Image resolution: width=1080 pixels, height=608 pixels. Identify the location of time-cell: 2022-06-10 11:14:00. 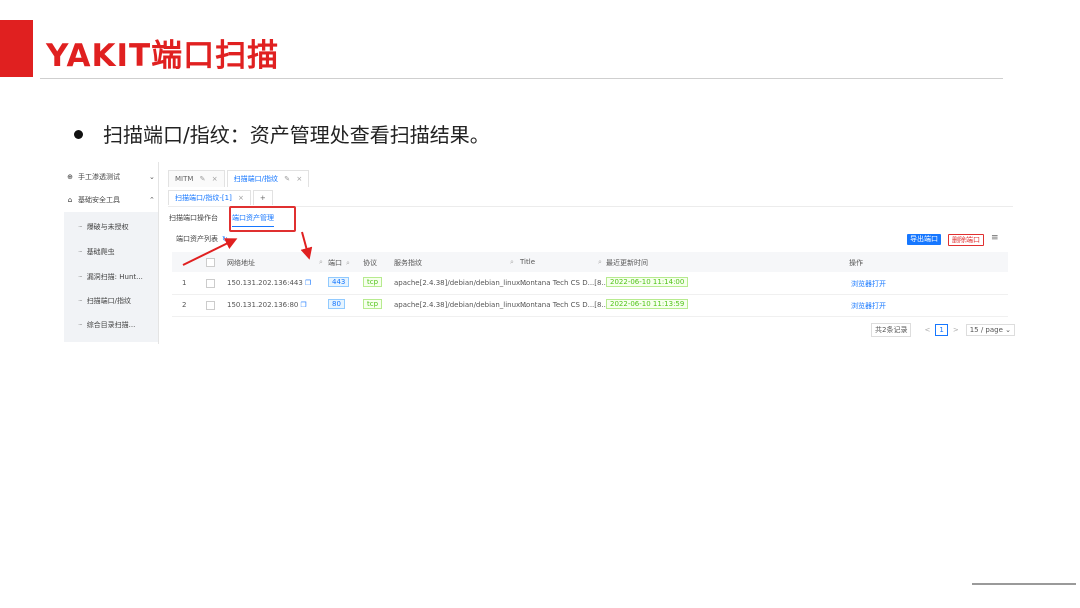
(647, 282).